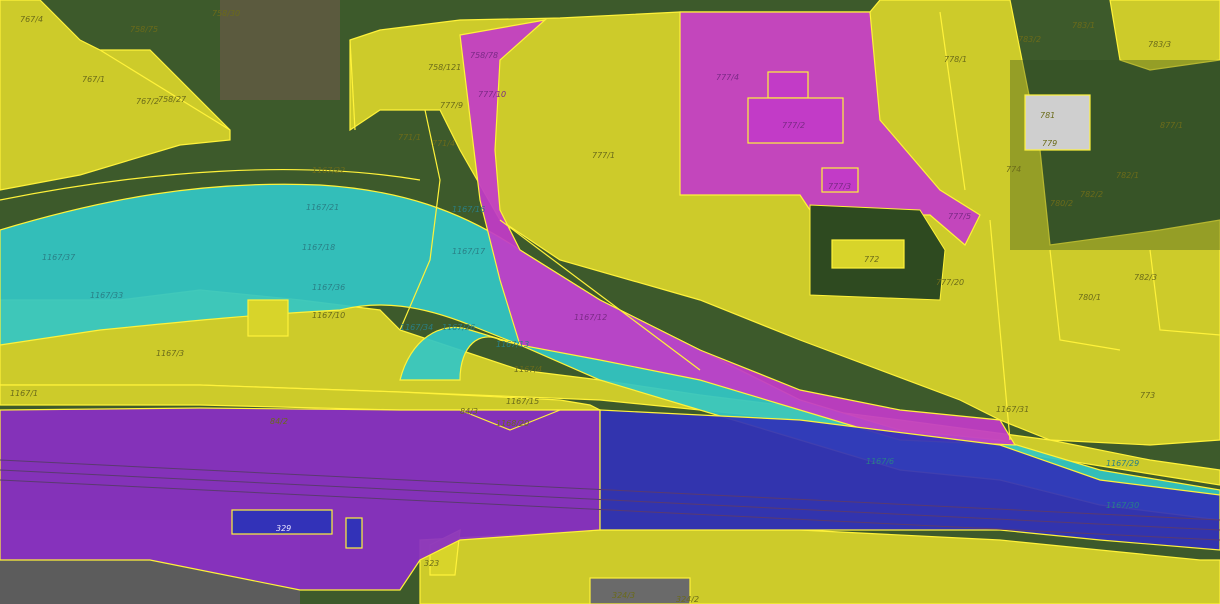 This screenshot has height=604, width=1220. What do you see at coordinates (1047, 115) in the screenshot?
I see `parcel-label: 781` at bounding box center [1047, 115].